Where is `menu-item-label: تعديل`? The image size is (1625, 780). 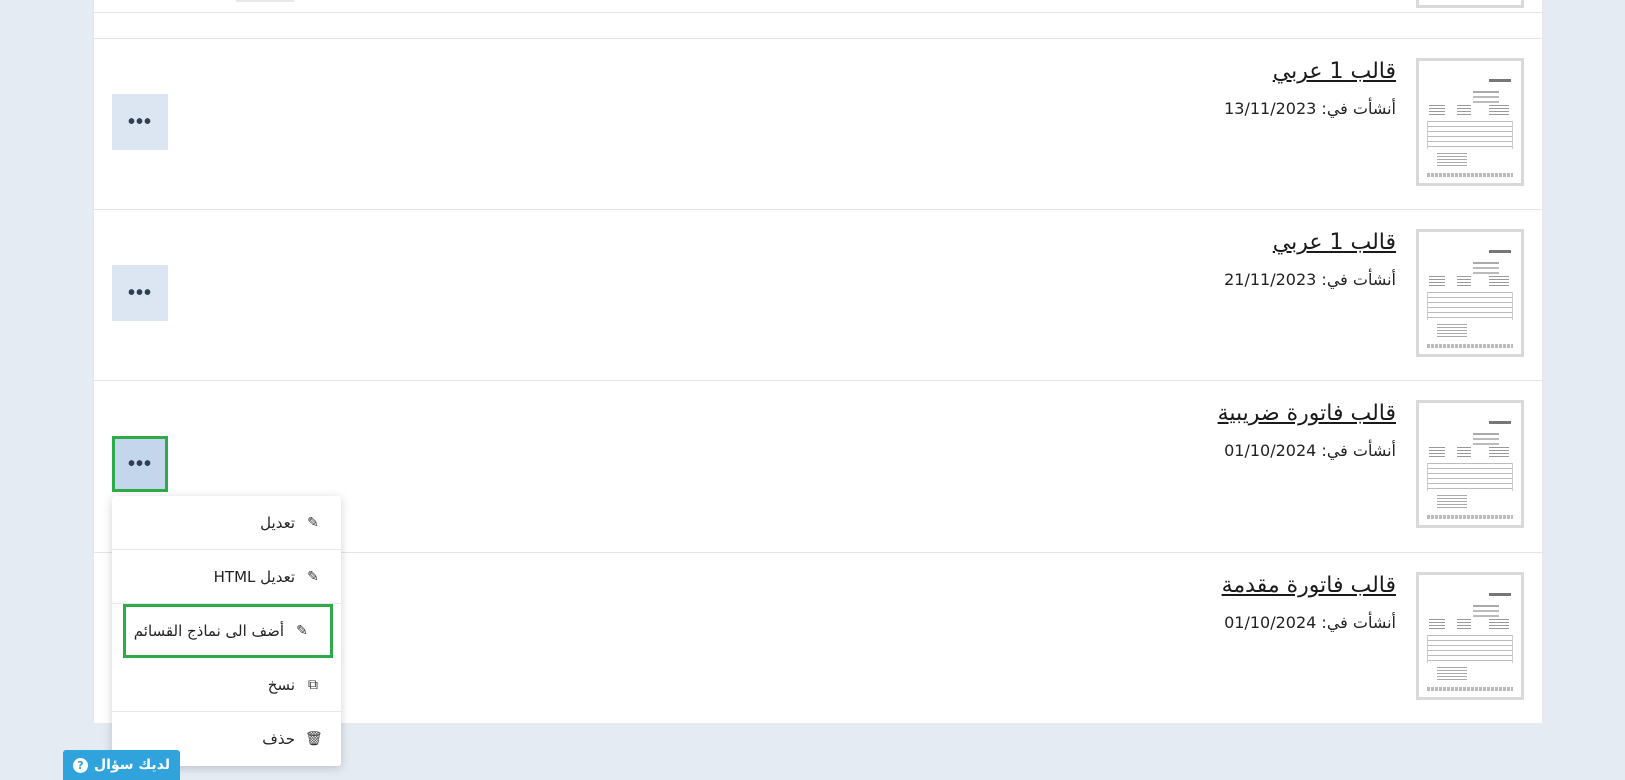
menu-item-label: تعديل is located at coordinates (277, 522).